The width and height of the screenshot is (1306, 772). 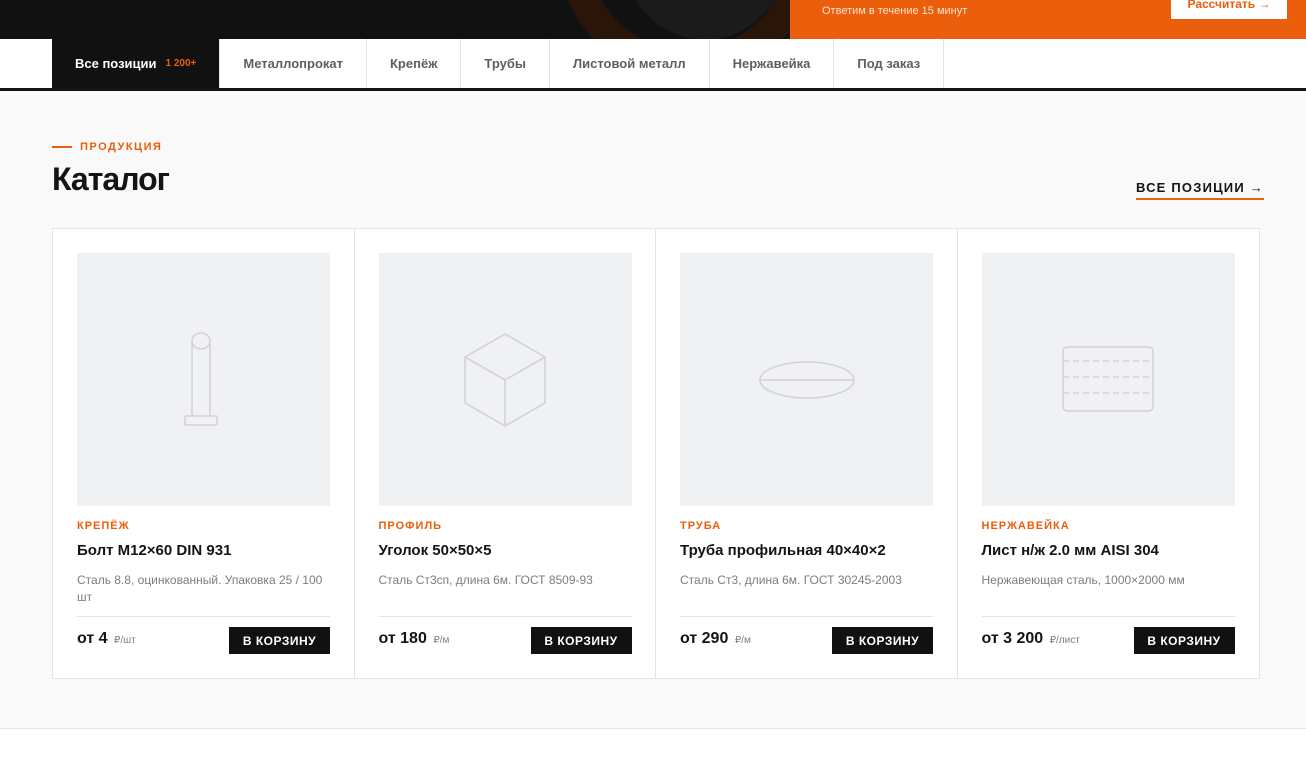 I want to click on price-value: от 290, so click(x=704, y=638).